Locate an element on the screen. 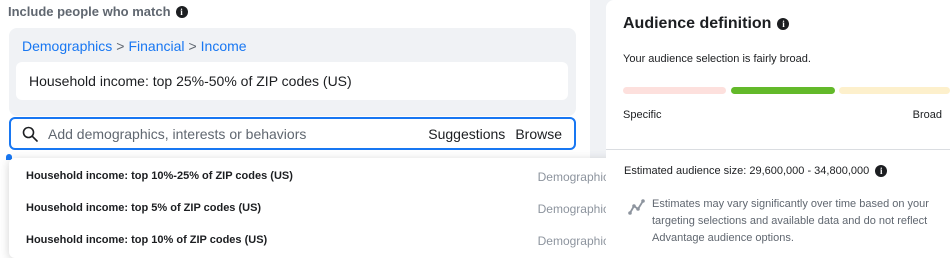 The image size is (950, 258). browse-link: Browse is located at coordinates (538, 134).